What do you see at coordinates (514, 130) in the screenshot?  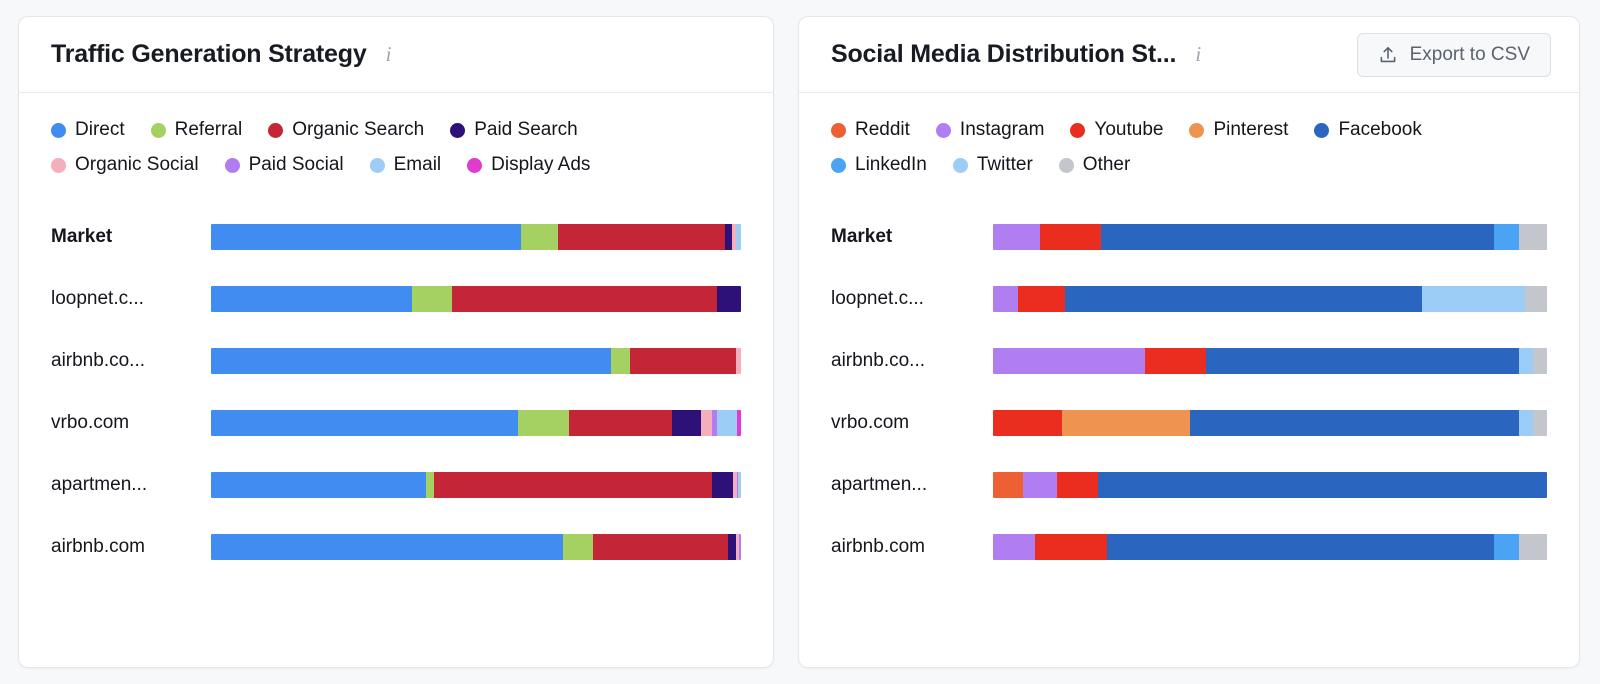 I see `legend-item: Paid Search` at bounding box center [514, 130].